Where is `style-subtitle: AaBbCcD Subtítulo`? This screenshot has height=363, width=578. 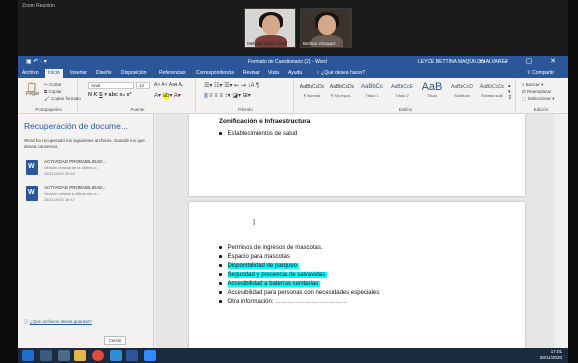 style-subtitle: AaBbCcD Subtítulo is located at coordinates (462, 92).